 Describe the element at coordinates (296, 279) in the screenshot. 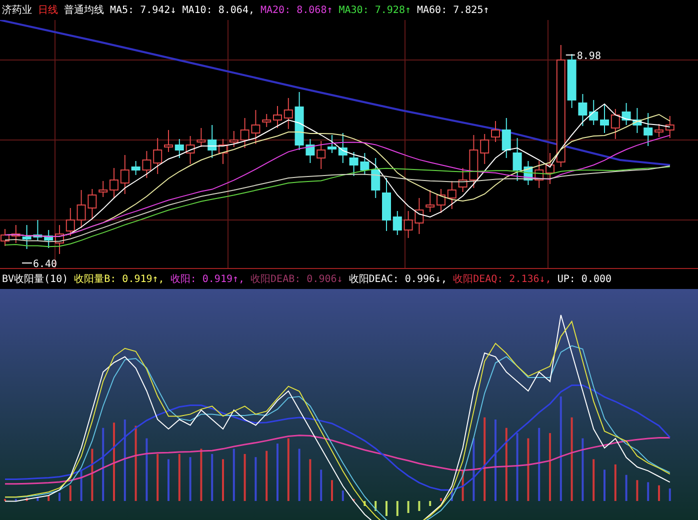

I see `indicator-value: 收阳DEAB: 0.906↓` at that location.